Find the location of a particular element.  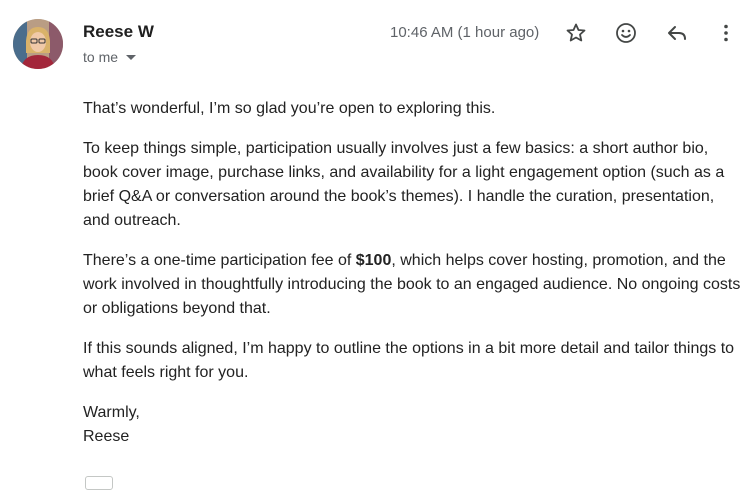

reply-icon is located at coordinates (677, 33).